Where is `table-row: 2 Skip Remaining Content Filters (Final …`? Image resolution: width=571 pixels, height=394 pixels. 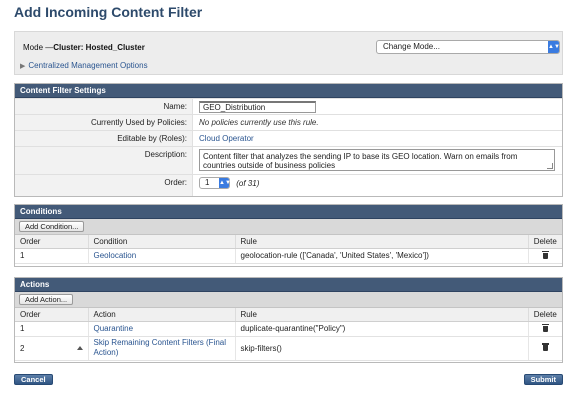 table-row: 2 Skip Remaining Content Filters (Final … is located at coordinates (288, 348).